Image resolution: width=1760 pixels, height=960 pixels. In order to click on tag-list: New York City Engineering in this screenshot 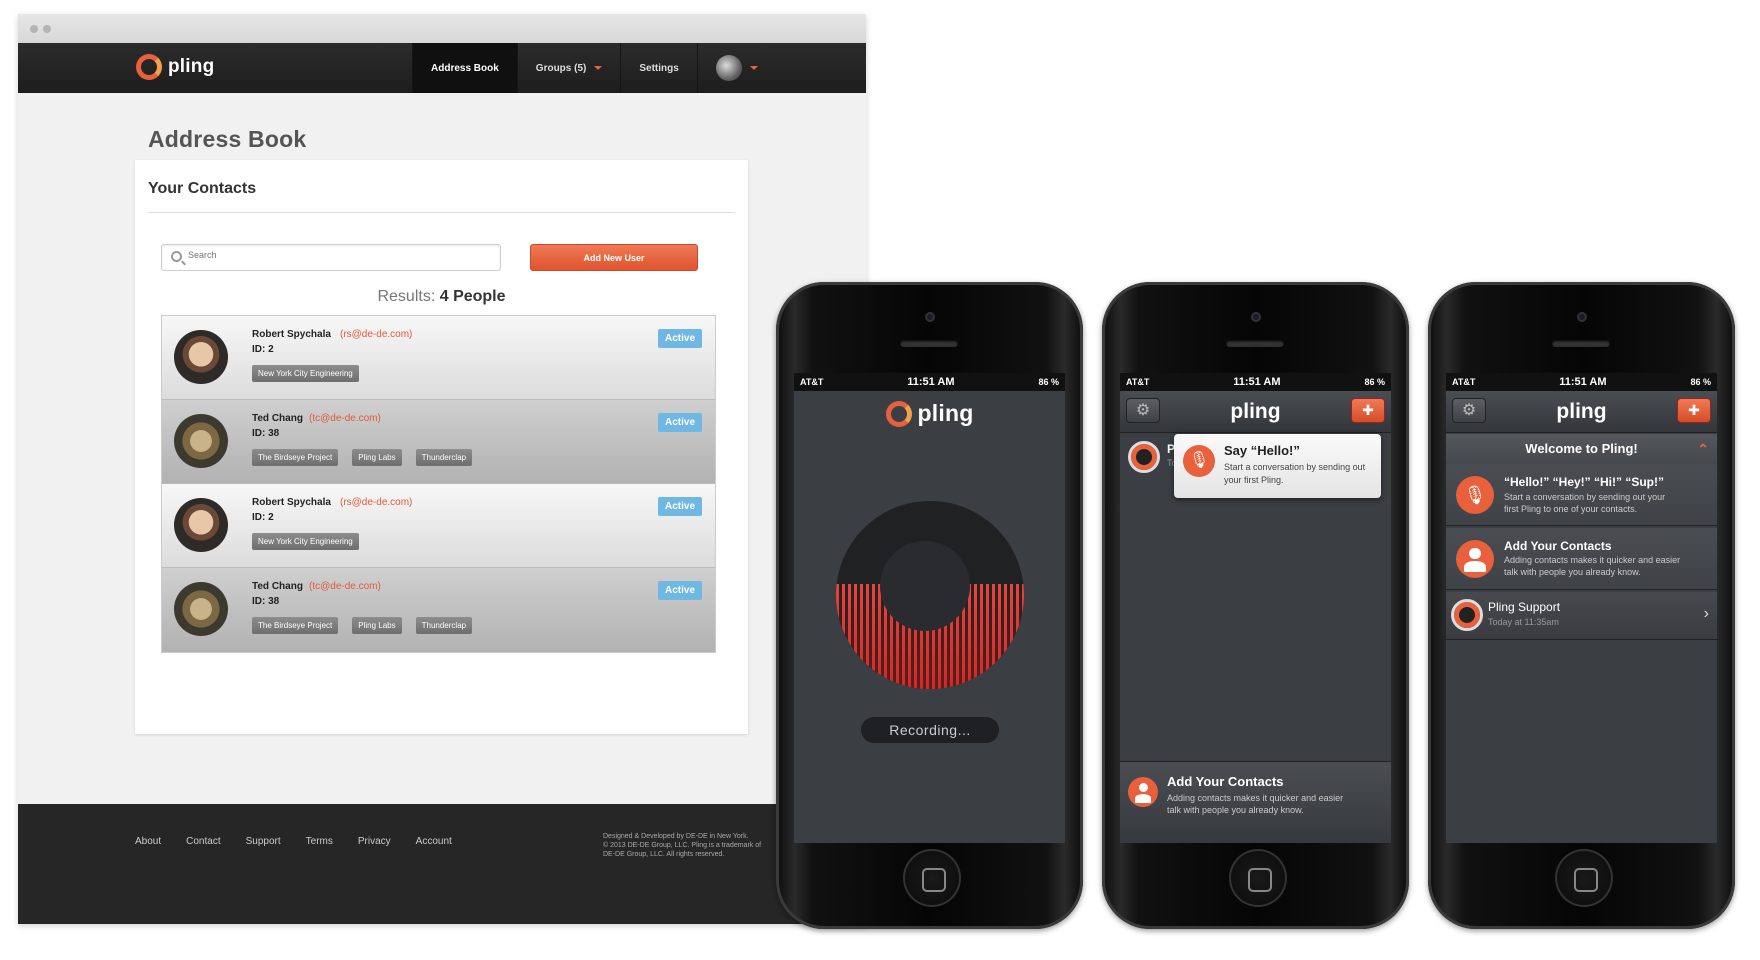, I will do `click(305, 373)`.